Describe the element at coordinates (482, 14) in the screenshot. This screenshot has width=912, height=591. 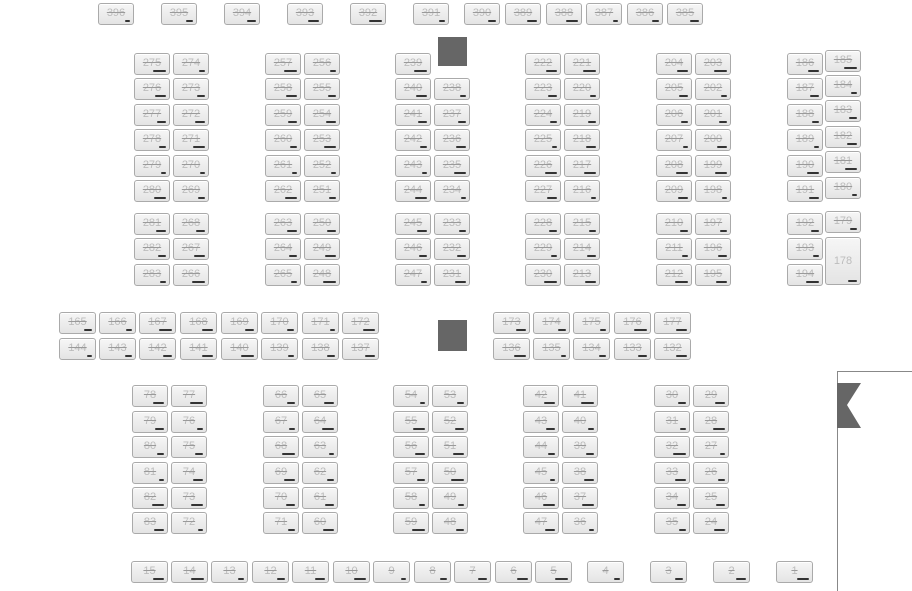
I see `booth-390: 390` at that location.